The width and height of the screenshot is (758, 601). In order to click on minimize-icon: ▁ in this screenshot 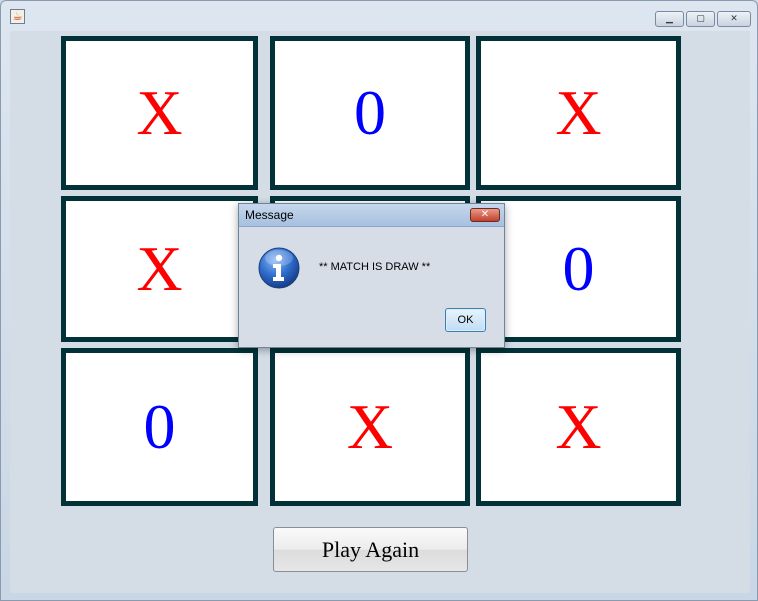, I will do `click(669, 19)`.